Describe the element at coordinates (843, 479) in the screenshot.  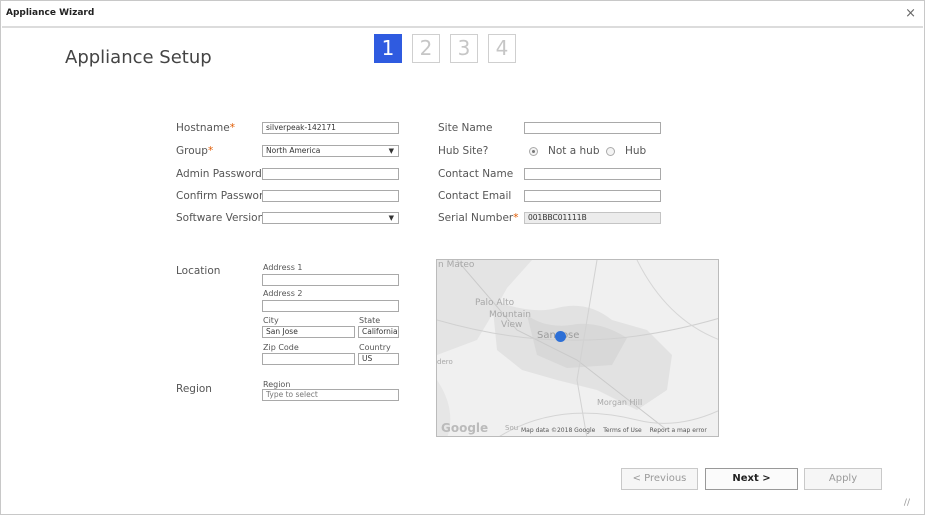
I see `apply-button: Apply` at that location.